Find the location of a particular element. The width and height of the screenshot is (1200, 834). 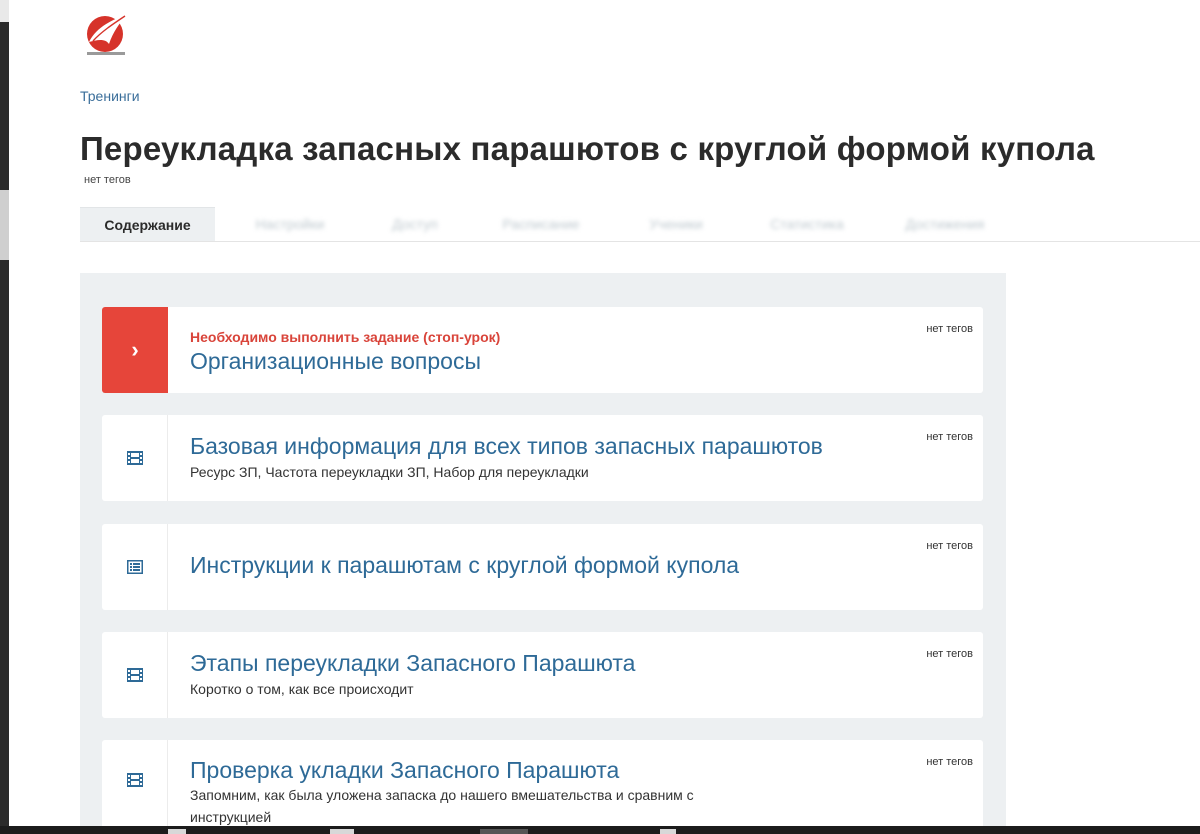

os-taskbar is located at coordinates (600, 830).